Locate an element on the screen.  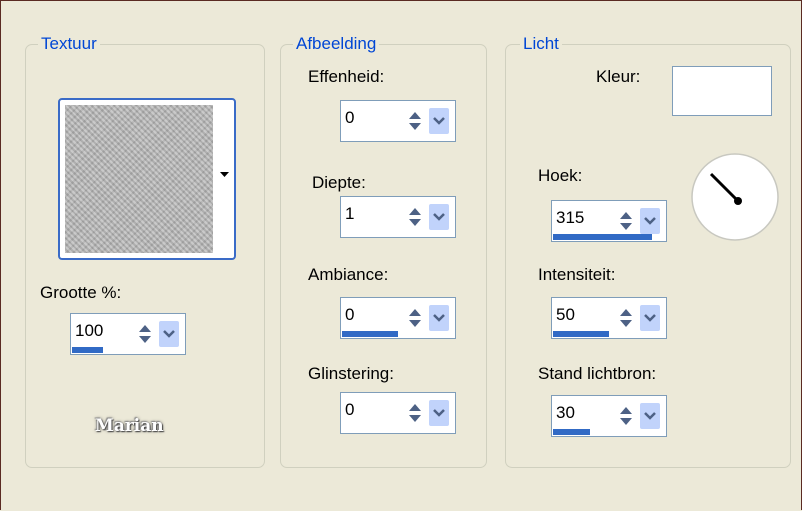
image-group-title: Afbeelding is located at coordinates (336, 44).